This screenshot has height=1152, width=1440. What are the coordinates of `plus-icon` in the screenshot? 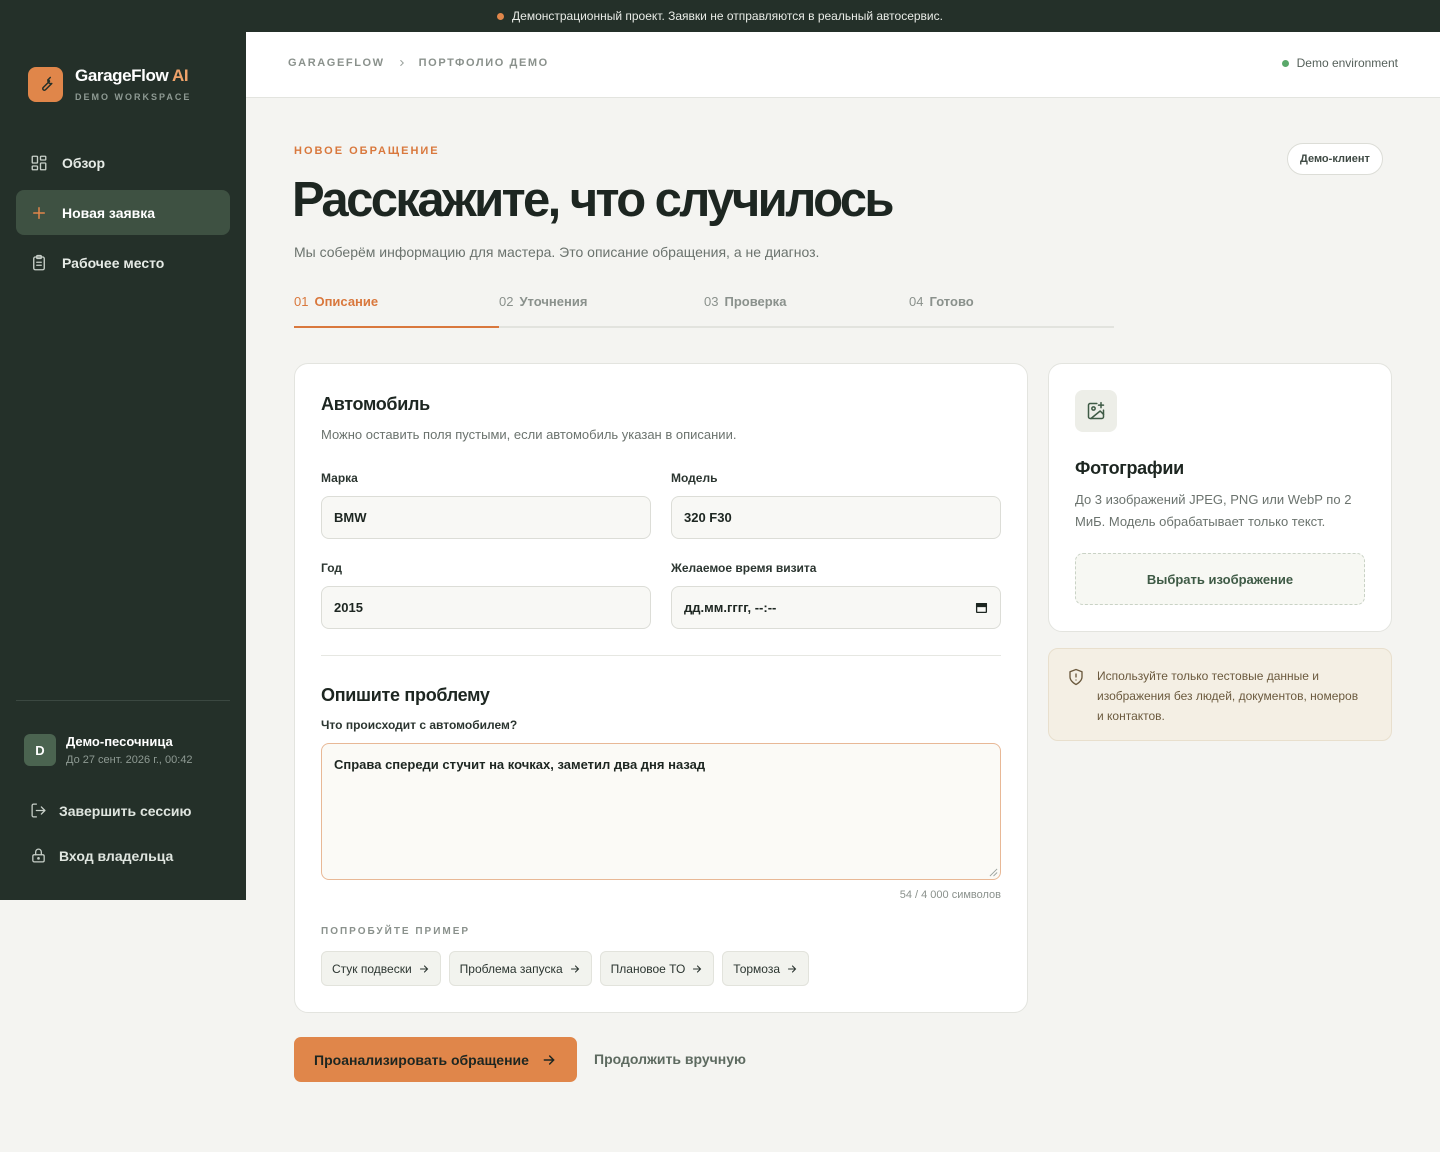 It's located at (39, 212).